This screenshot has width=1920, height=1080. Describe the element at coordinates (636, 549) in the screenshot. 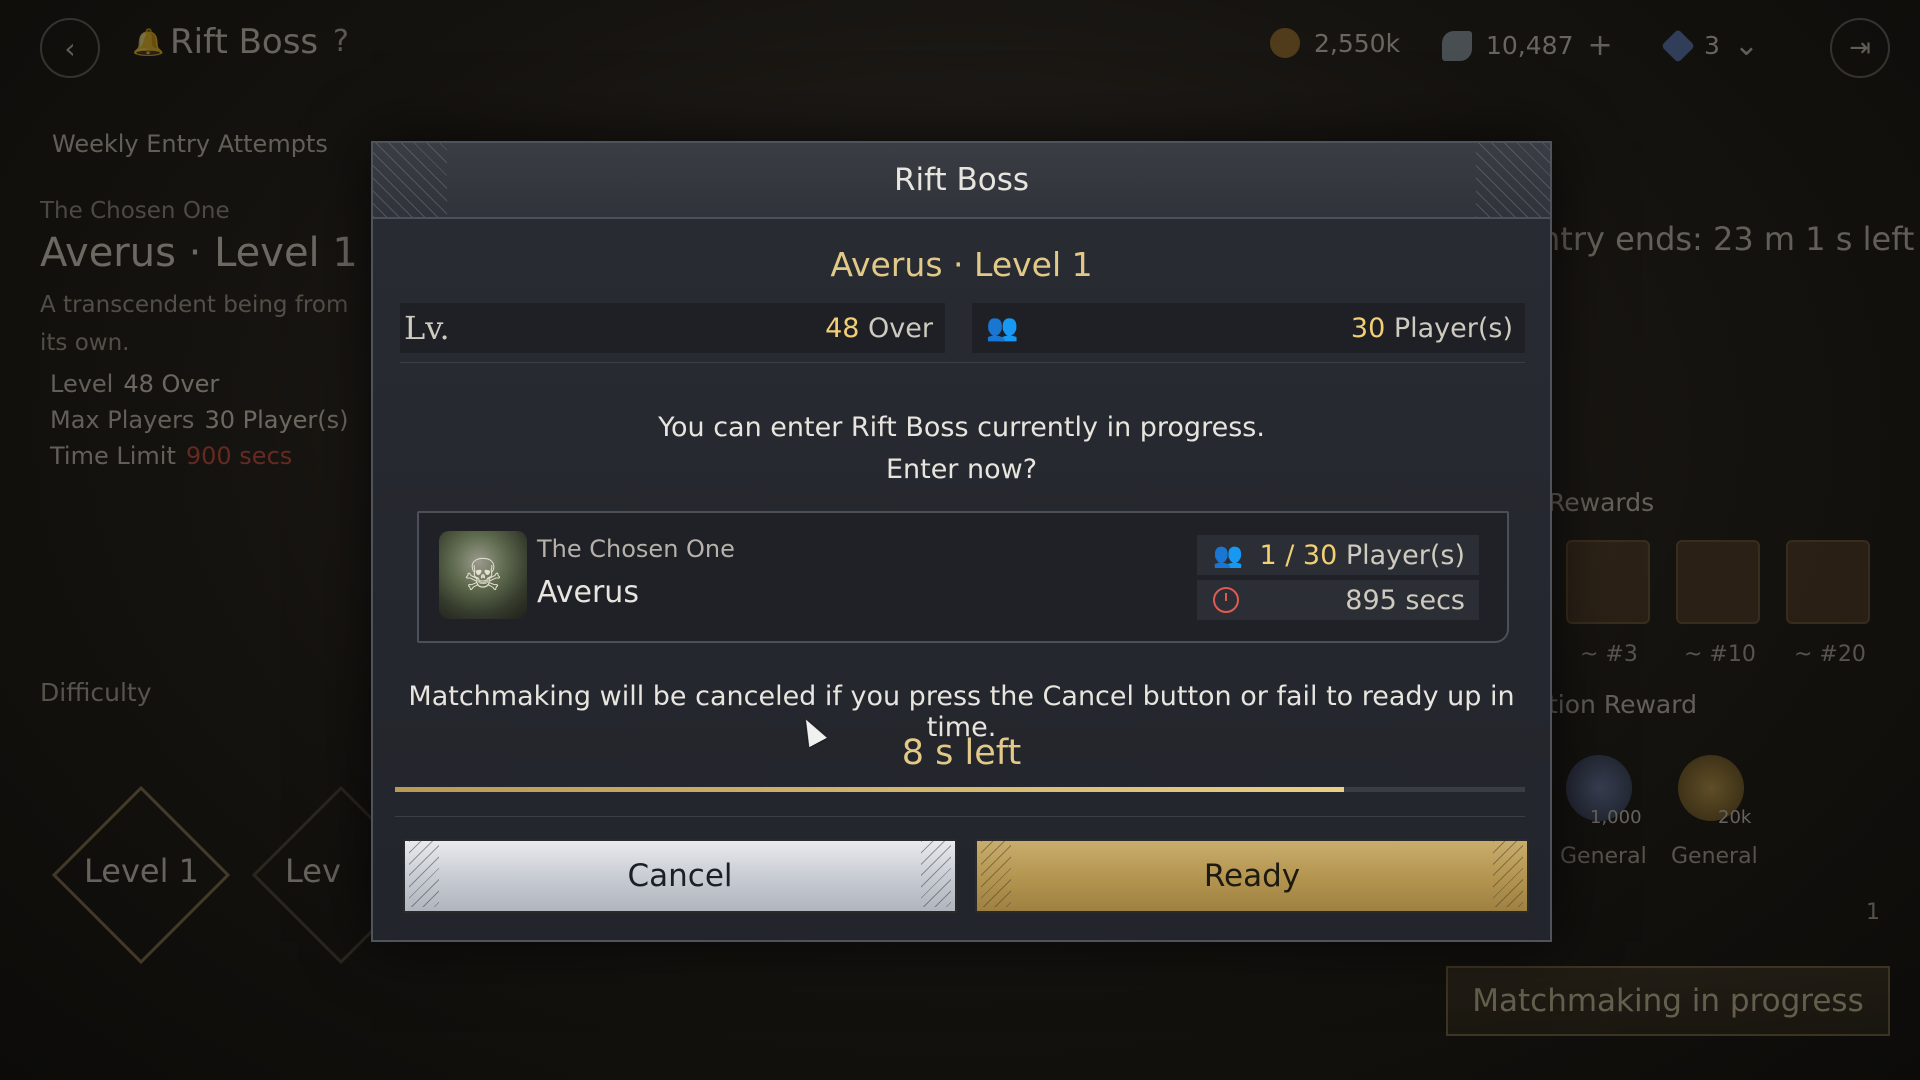

I see `session-label: The Chosen One` at that location.